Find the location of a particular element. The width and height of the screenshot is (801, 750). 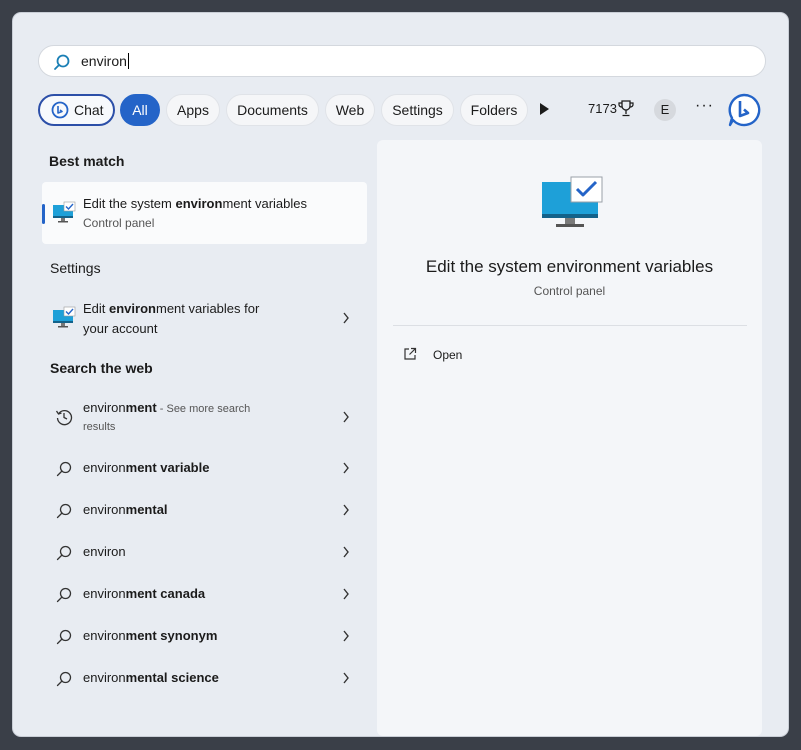

web-result-item: environment variable is located at coordinates (204, 468).